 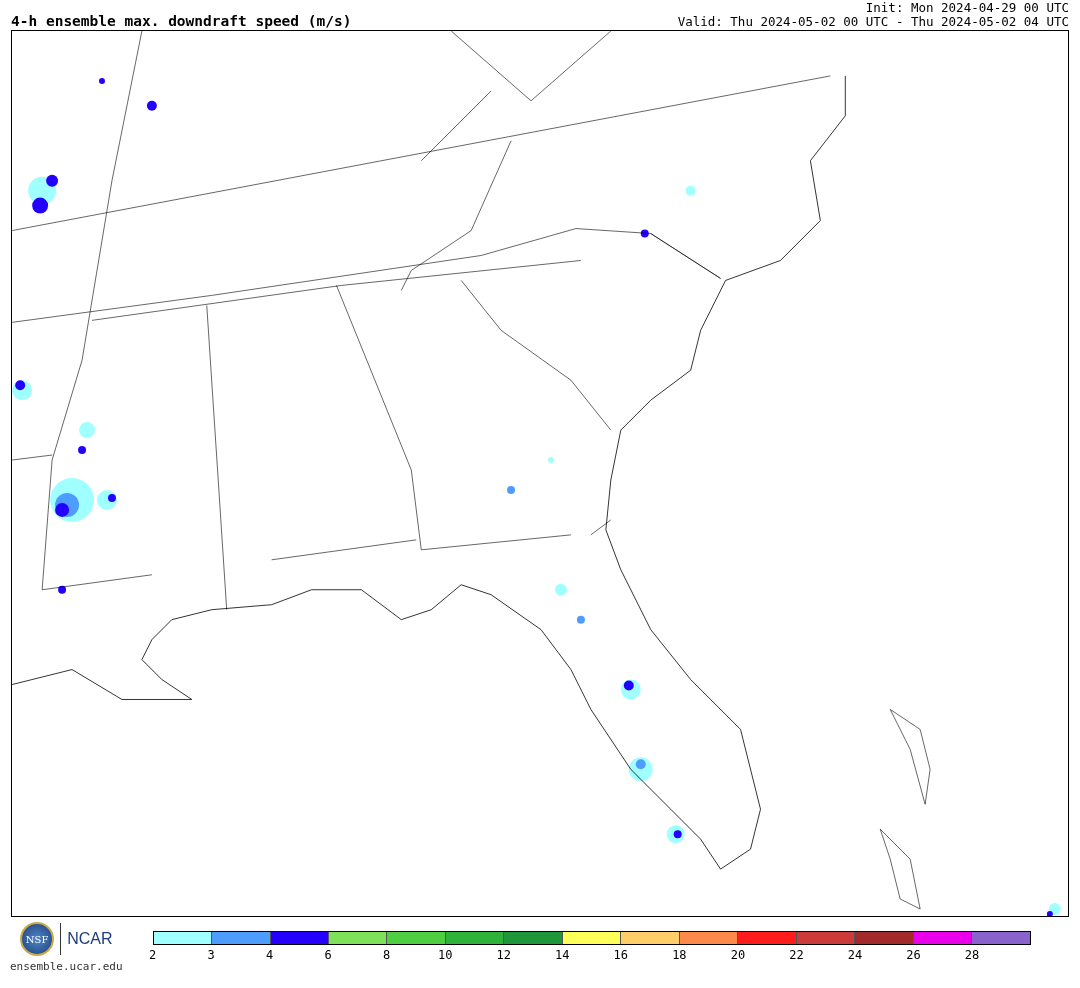 What do you see at coordinates (66, 966) in the screenshot?
I see `website-url: ensemble.ucar.edu` at bounding box center [66, 966].